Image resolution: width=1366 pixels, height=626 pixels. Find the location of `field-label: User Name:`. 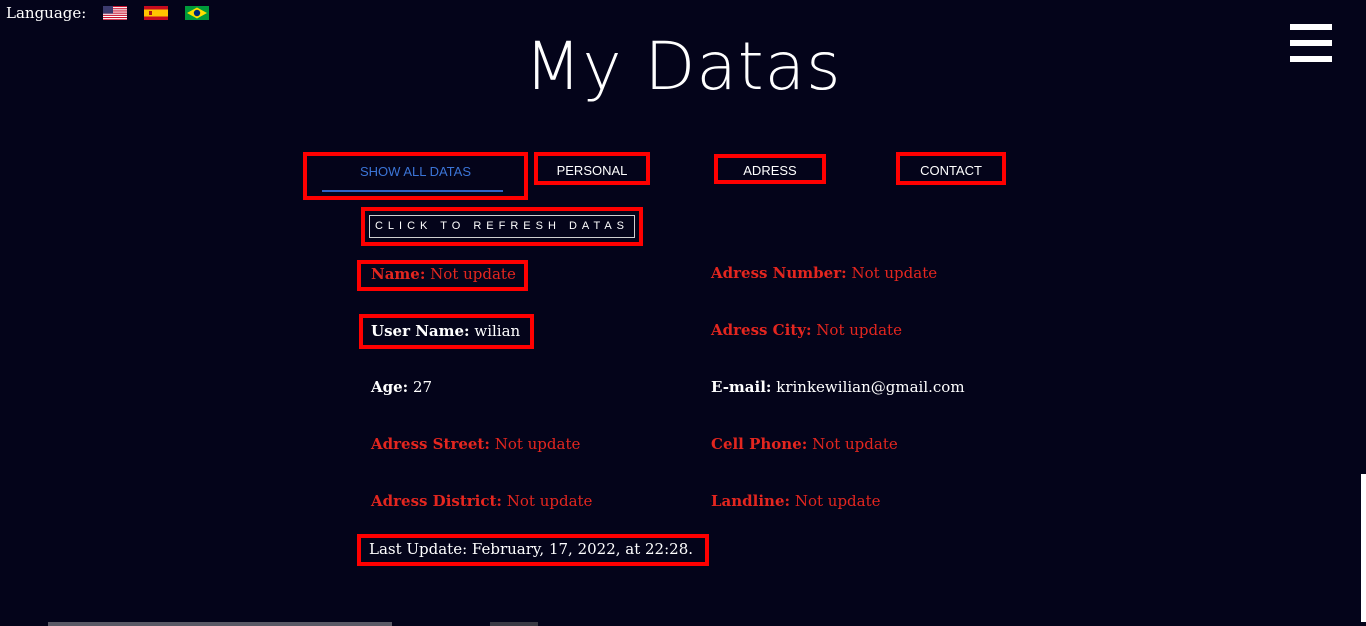

field-label: User Name: is located at coordinates (420, 331).